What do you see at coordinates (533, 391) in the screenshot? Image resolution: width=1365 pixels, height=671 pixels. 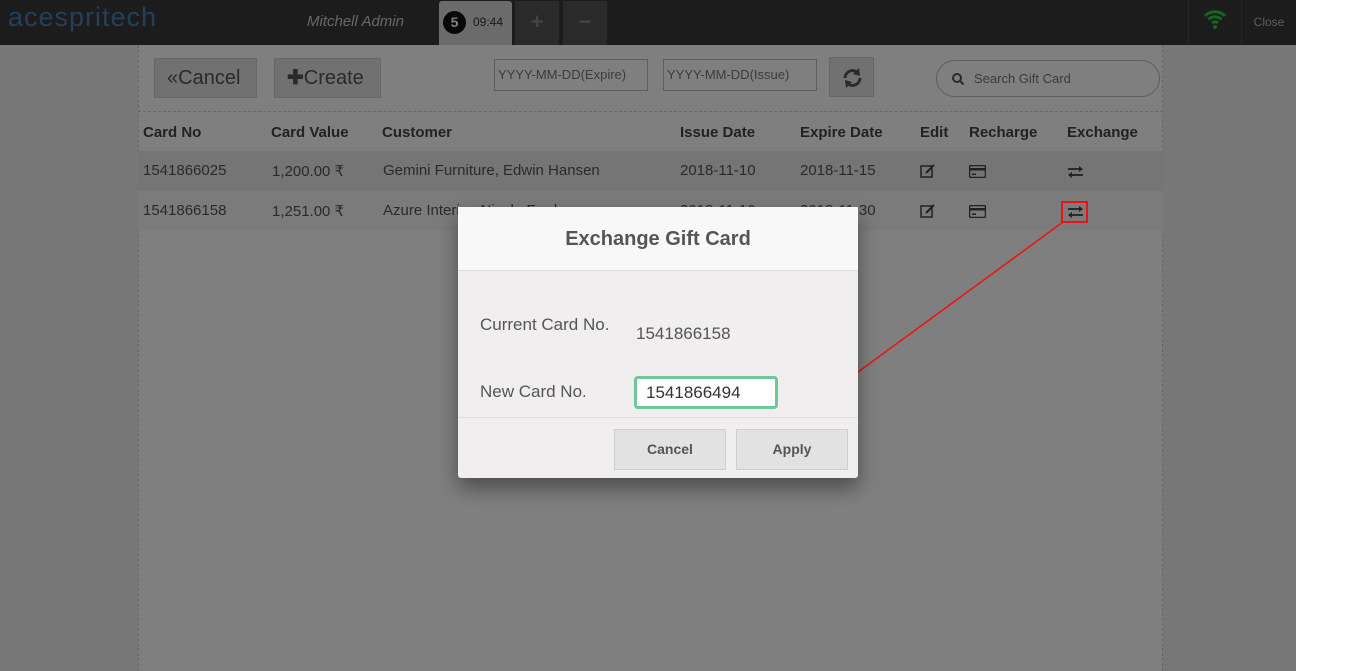 I see `new-card-label: New Card No.` at bounding box center [533, 391].